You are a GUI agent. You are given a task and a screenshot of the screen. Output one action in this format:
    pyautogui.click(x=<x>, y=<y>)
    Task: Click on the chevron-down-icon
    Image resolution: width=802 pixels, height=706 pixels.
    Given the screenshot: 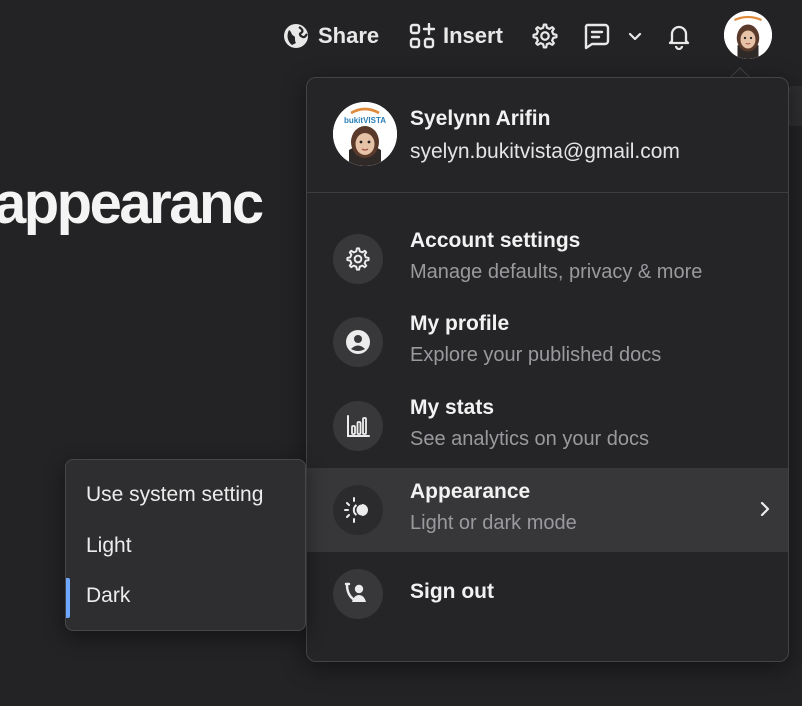 What is the action you would take?
    pyautogui.click(x=635, y=36)
    